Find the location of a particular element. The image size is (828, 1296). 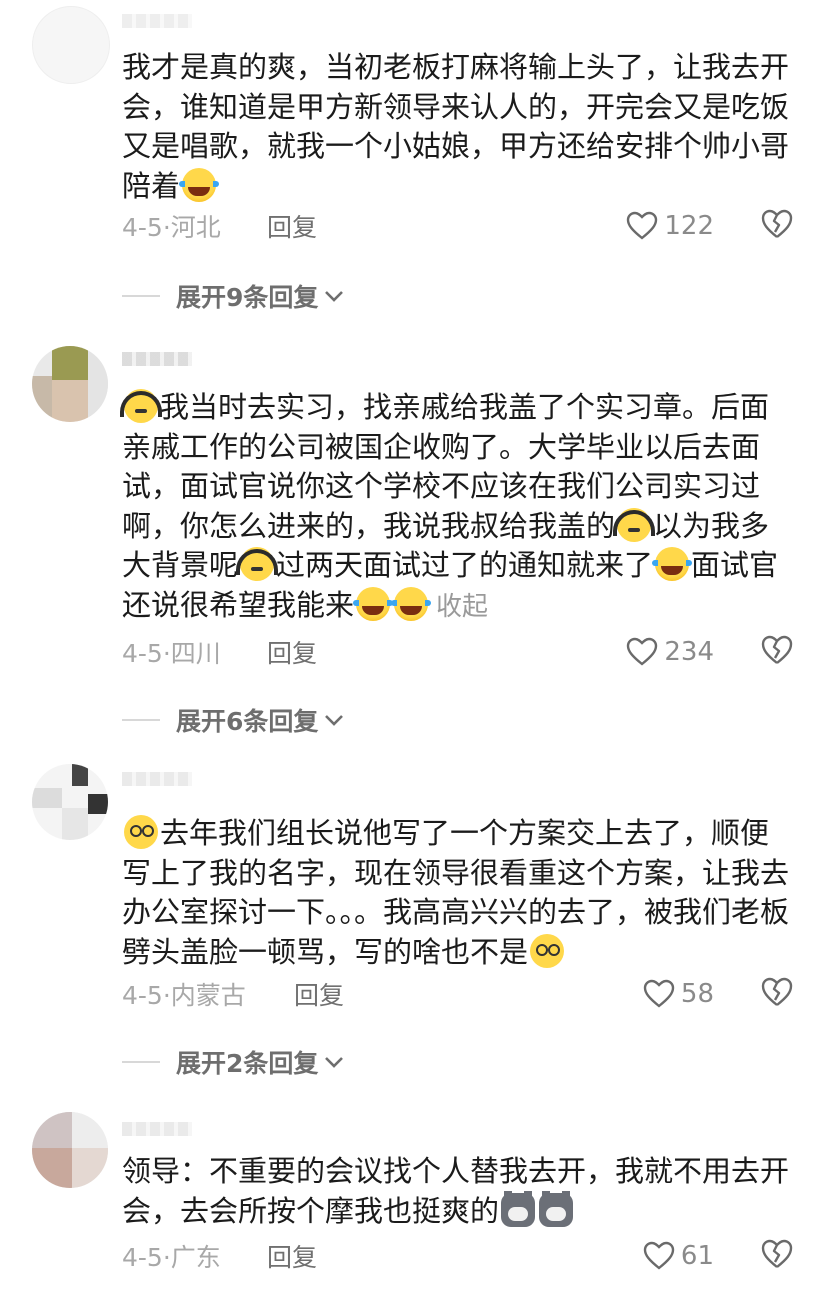

collapse-button: 收起 is located at coordinates (462, 607).